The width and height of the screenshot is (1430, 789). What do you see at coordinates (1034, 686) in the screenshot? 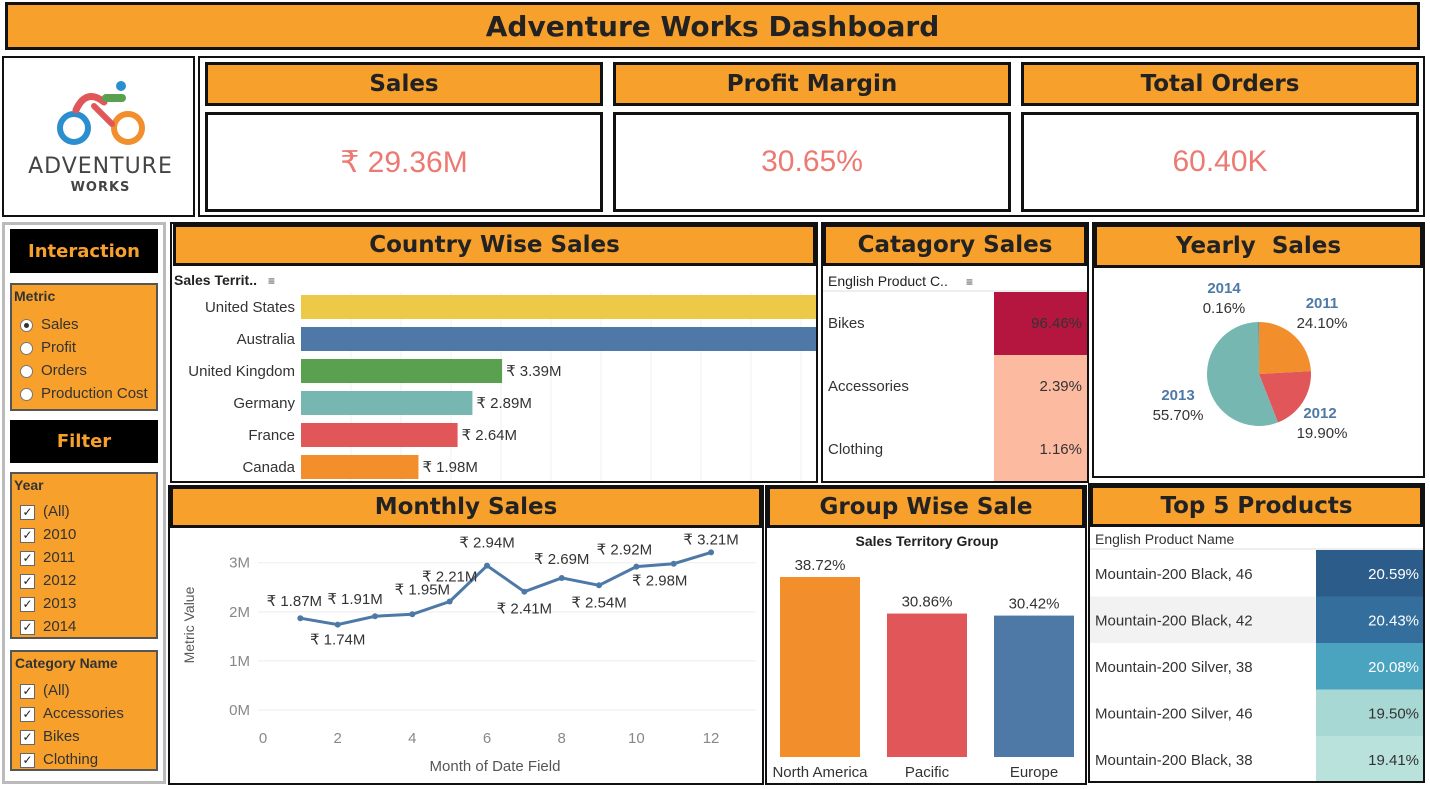
I see `group-bar-europe` at bounding box center [1034, 686].